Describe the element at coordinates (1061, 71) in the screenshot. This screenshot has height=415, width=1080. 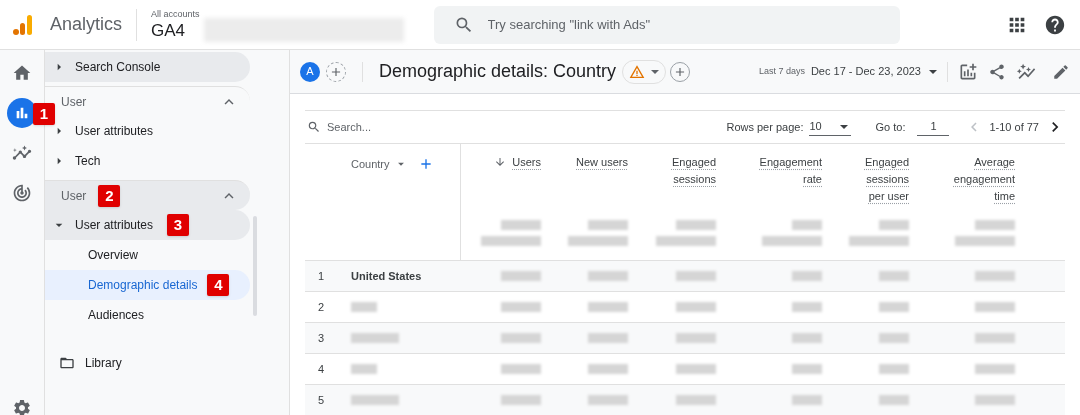
I see `edit-icon` at that location.